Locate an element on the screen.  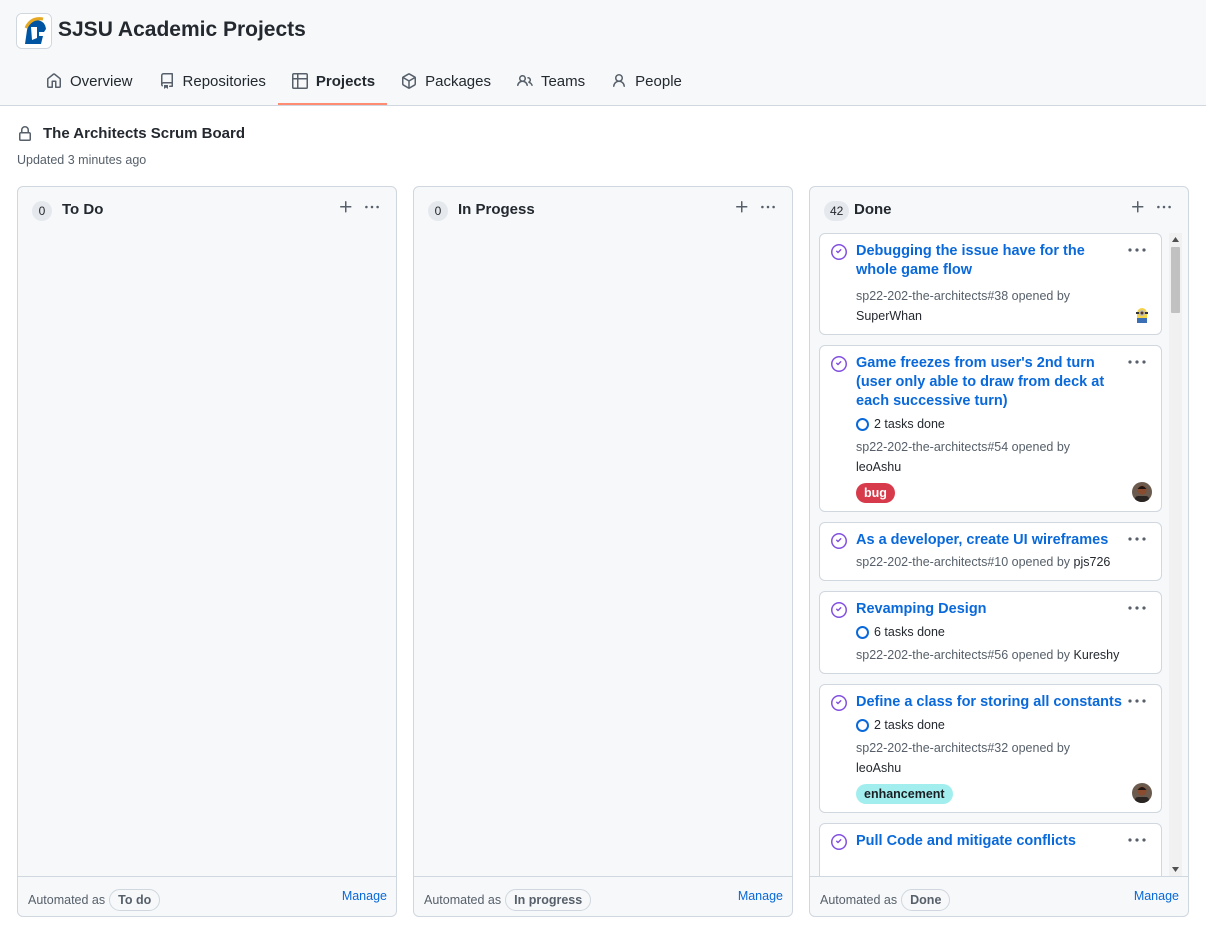
nav-projects: Projects is located at coordinates (332, 81).